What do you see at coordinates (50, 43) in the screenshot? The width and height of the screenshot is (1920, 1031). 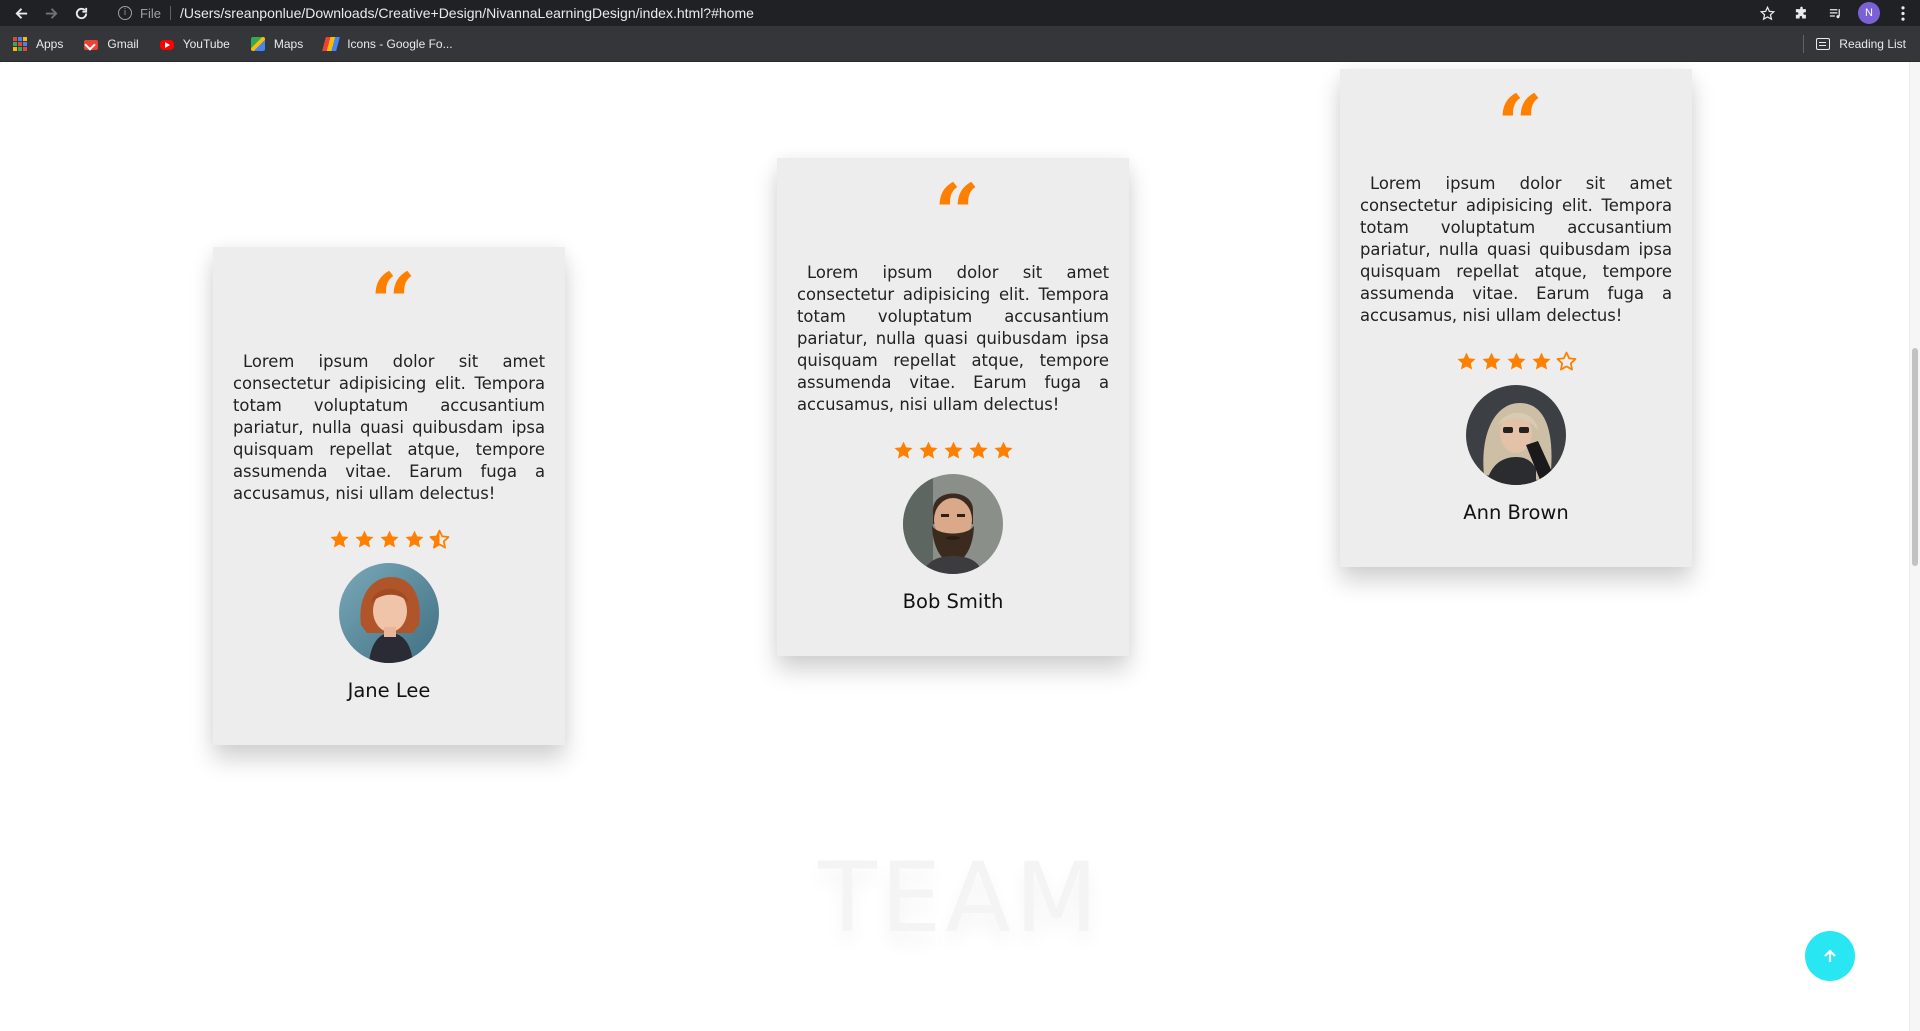 I see `bookmark-label: Apps` at bounding box center [50, 43].